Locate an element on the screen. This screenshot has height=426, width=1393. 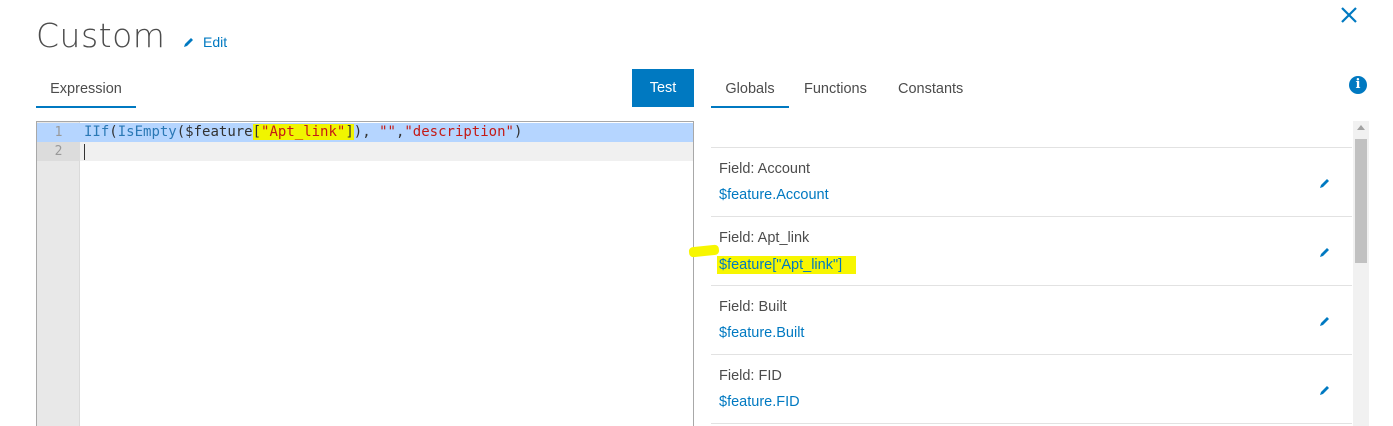
edit-label: Edit is located at coordinates (215, 42).